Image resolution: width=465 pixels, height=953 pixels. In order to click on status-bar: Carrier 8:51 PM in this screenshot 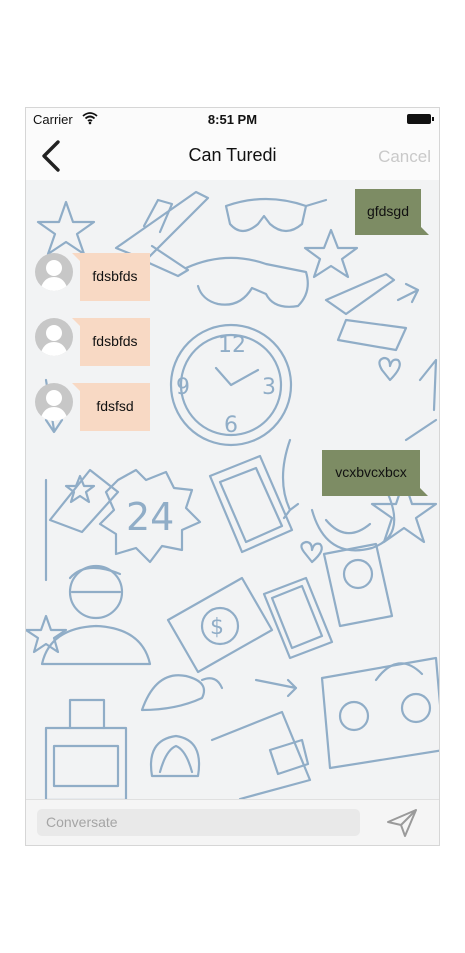, I will do `click(232, 119)`.